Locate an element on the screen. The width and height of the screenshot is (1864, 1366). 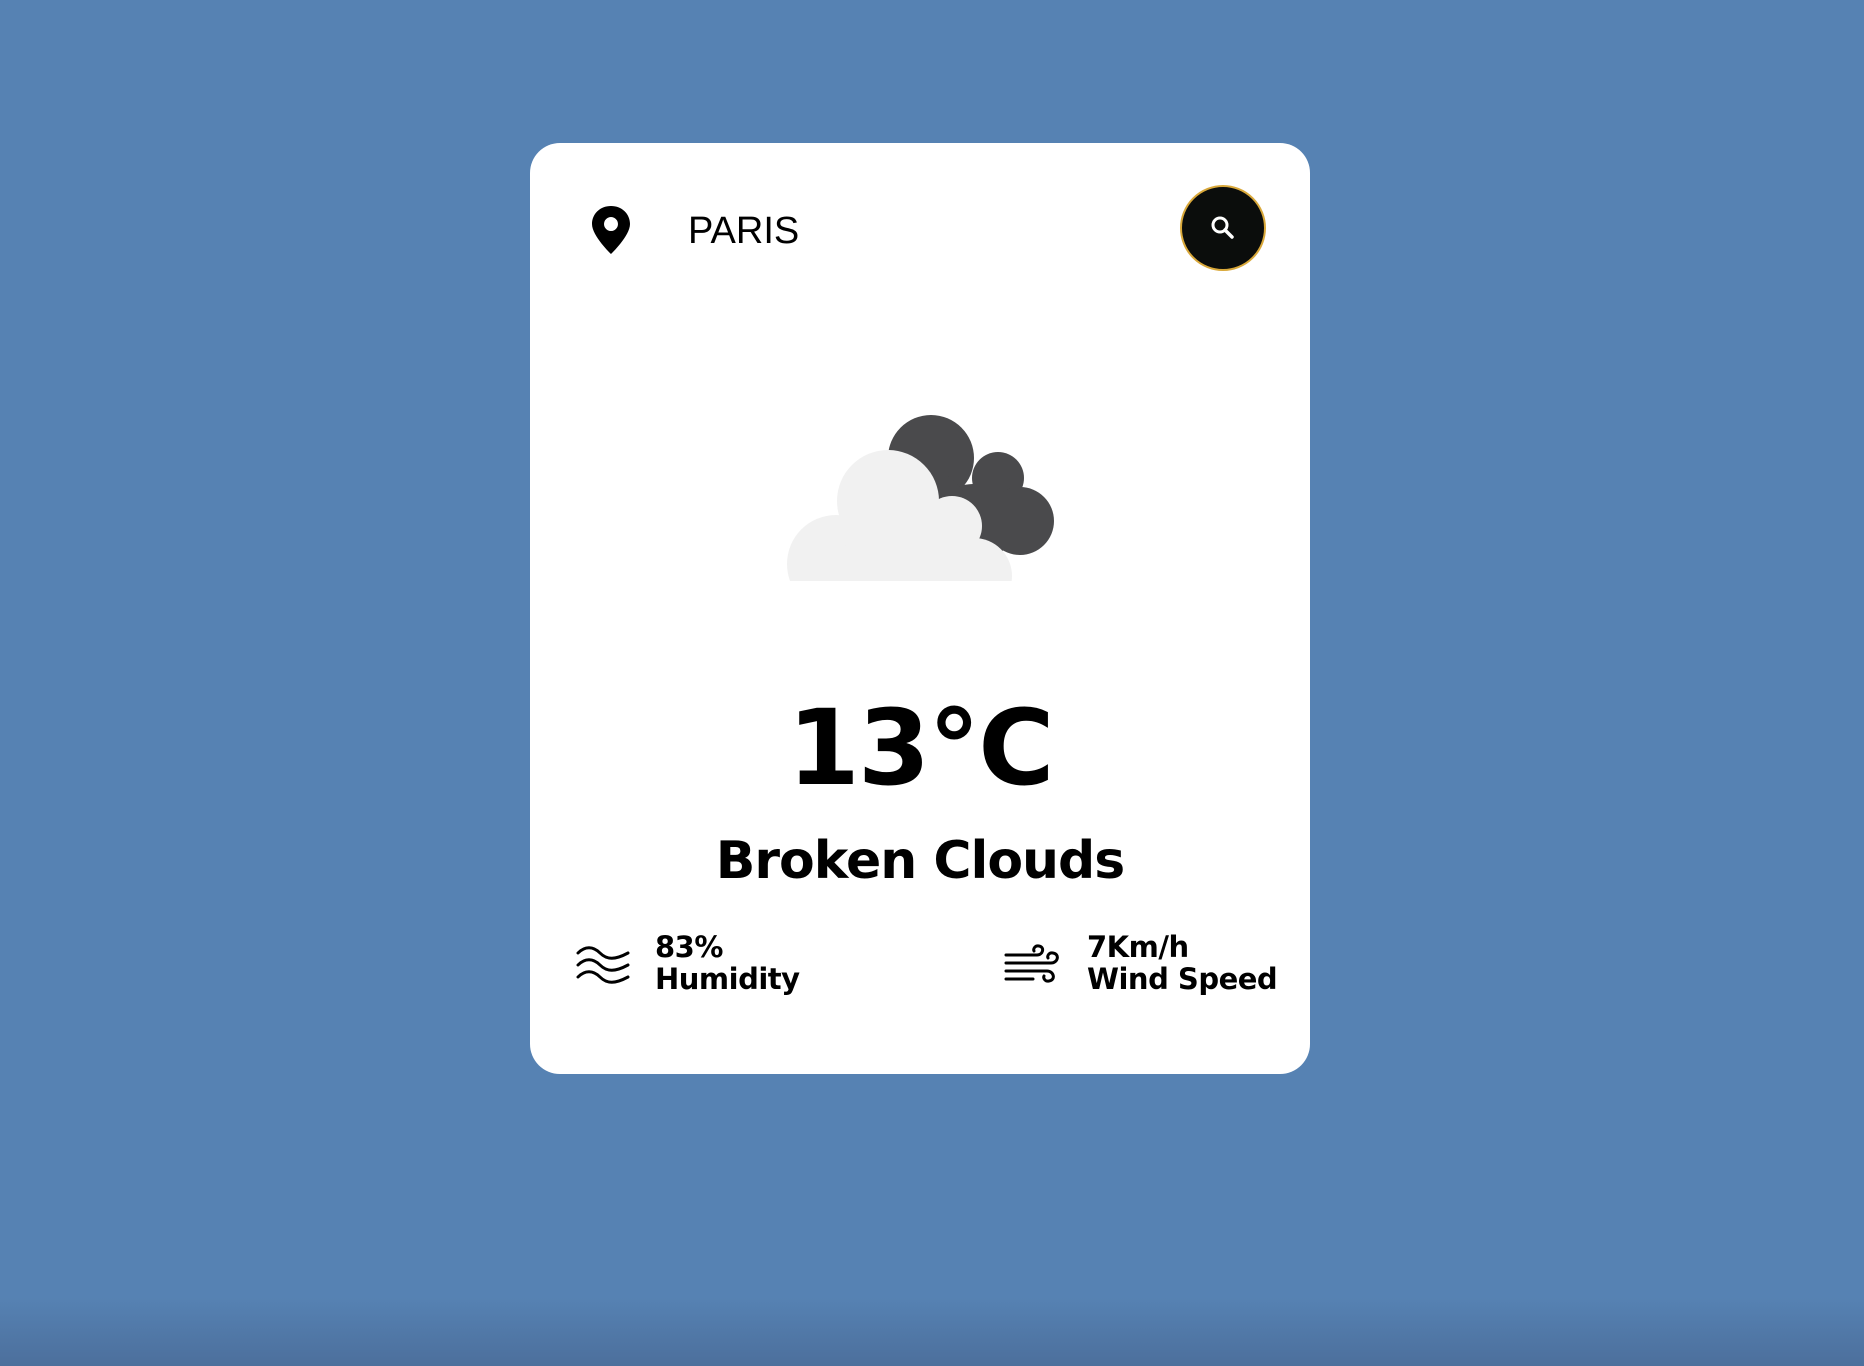
map-pin-icon is located at coordinates (611, 230).